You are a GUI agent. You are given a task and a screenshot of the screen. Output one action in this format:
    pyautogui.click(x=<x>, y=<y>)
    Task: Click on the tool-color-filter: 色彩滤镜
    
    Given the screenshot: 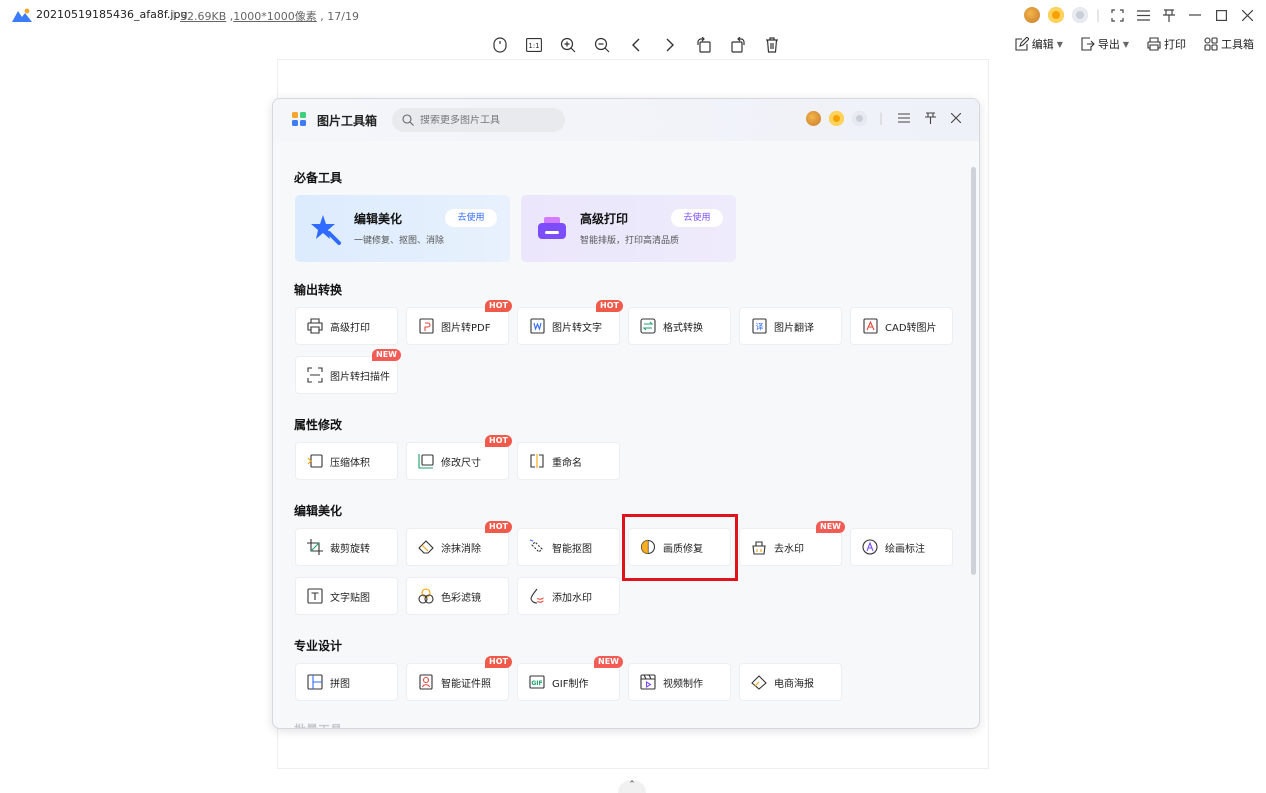 What is the action you would take?
    pyautogui.click(x=457, y=596)
    